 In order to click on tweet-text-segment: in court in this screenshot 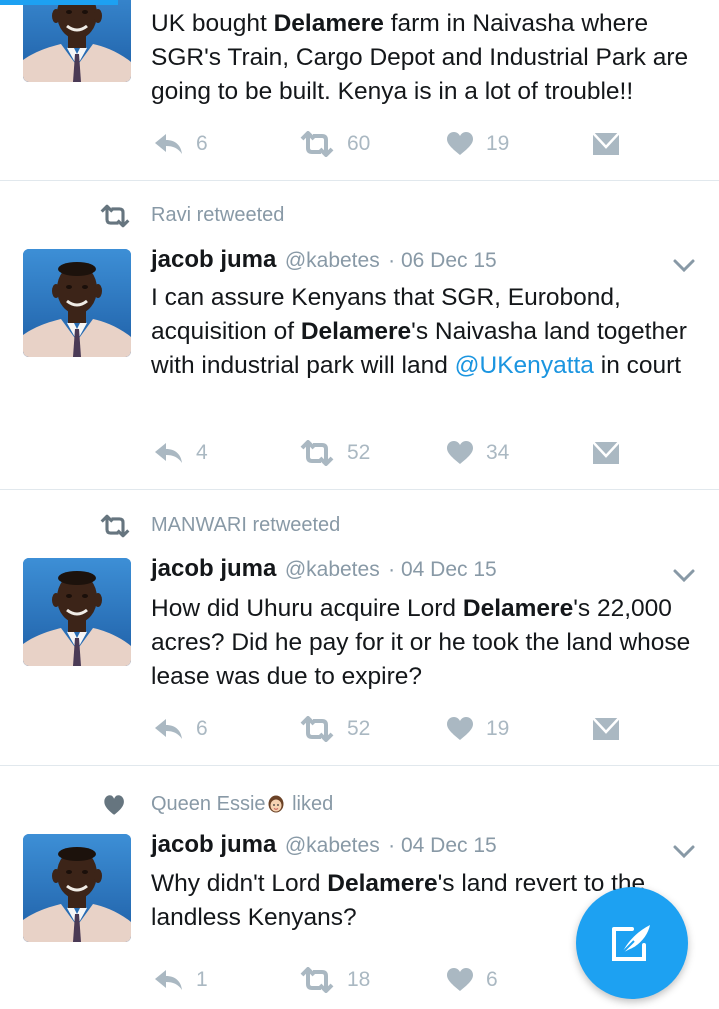, I will do `click(637, 365)`.